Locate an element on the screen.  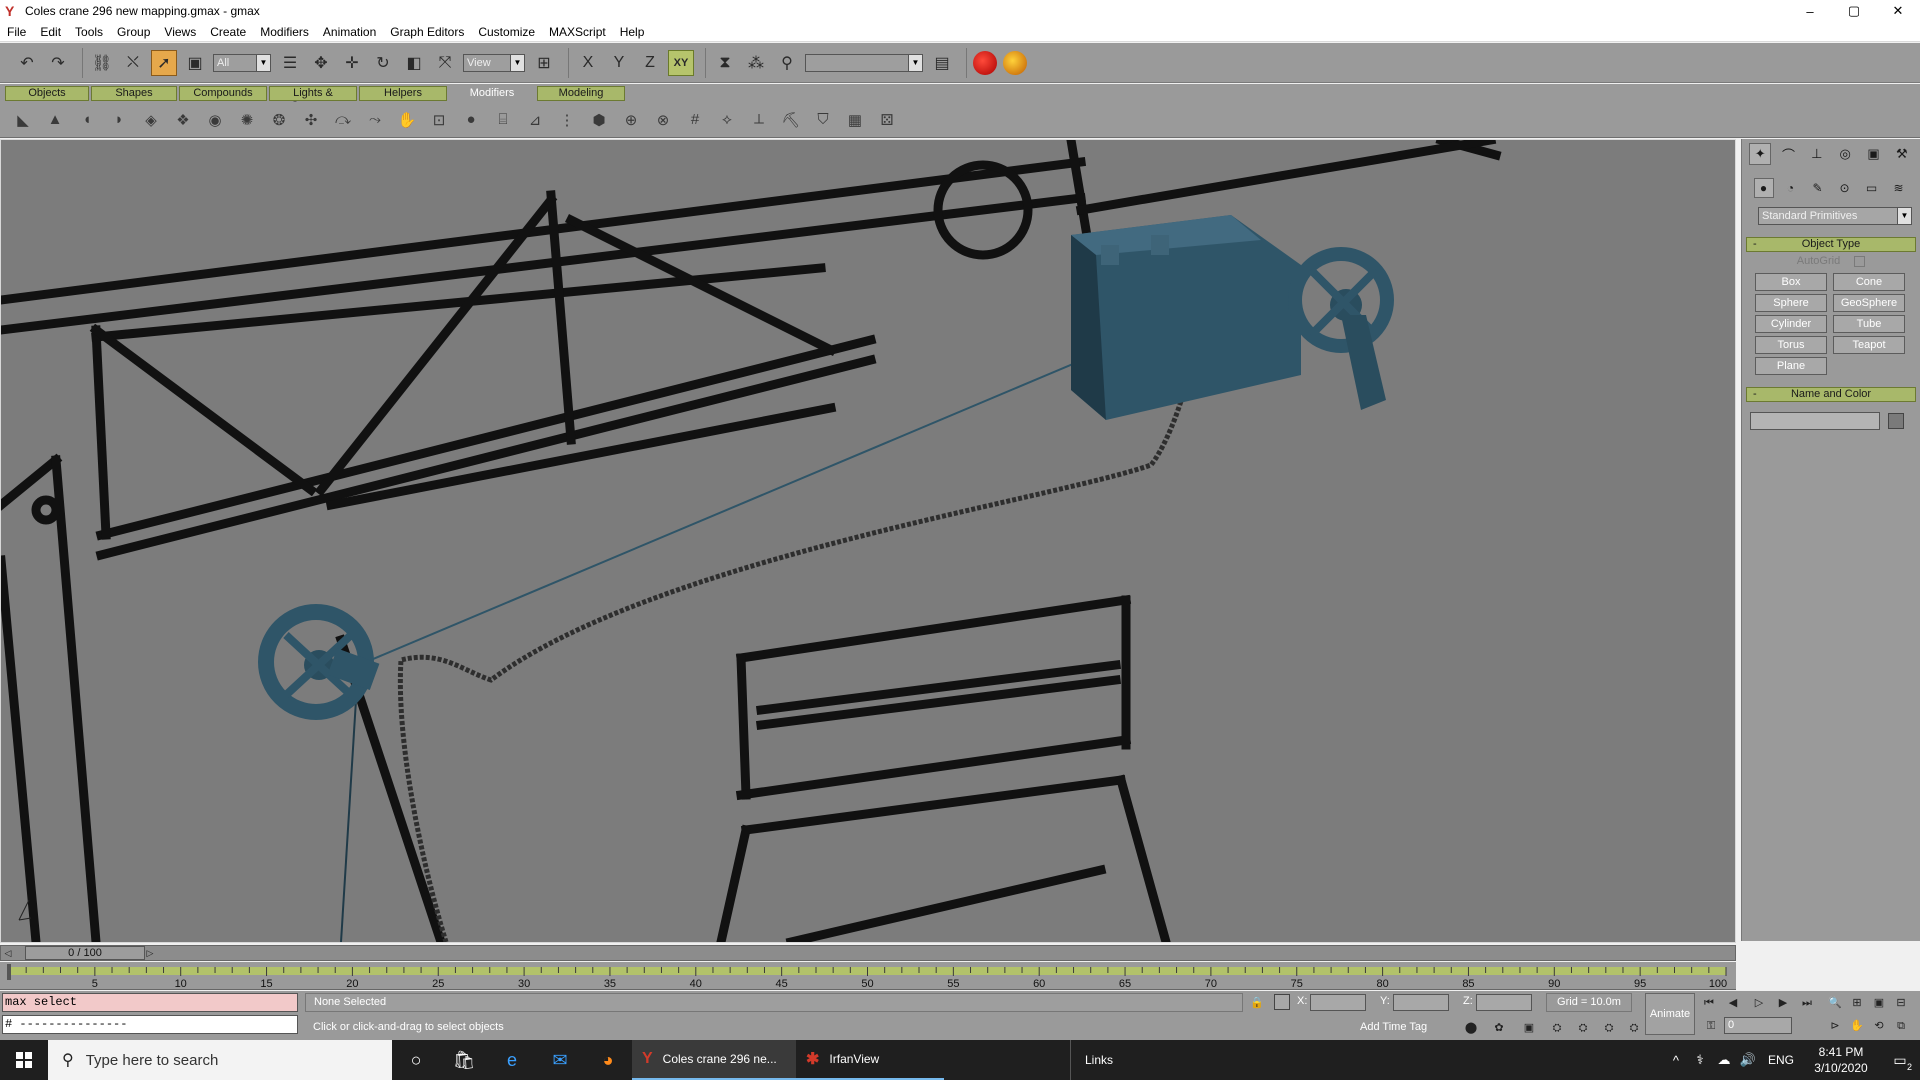
space-warps-category-icon: ≋ is located at coordinates (1899, 188).